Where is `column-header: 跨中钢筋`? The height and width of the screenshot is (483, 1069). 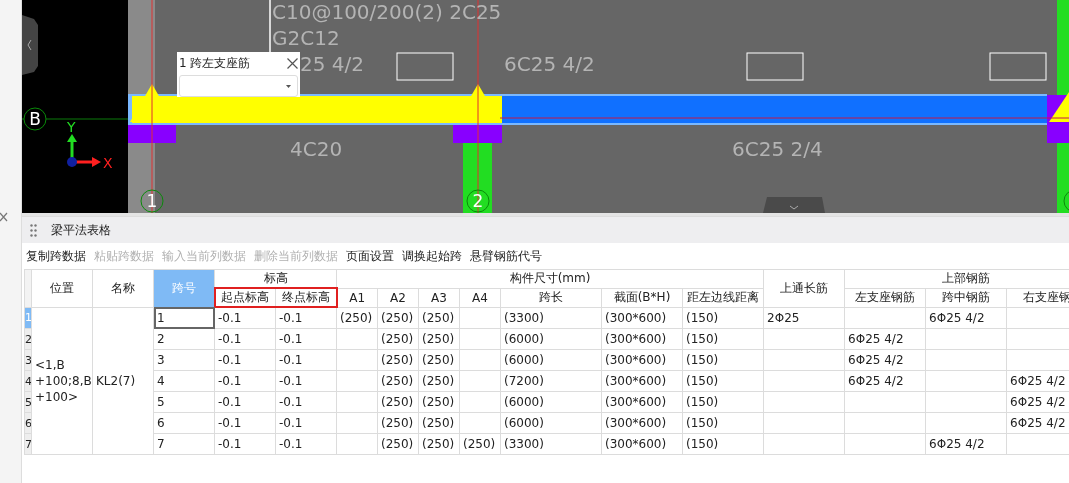
column-header: 跨中钢筋 is located at coordinates (966, 297).